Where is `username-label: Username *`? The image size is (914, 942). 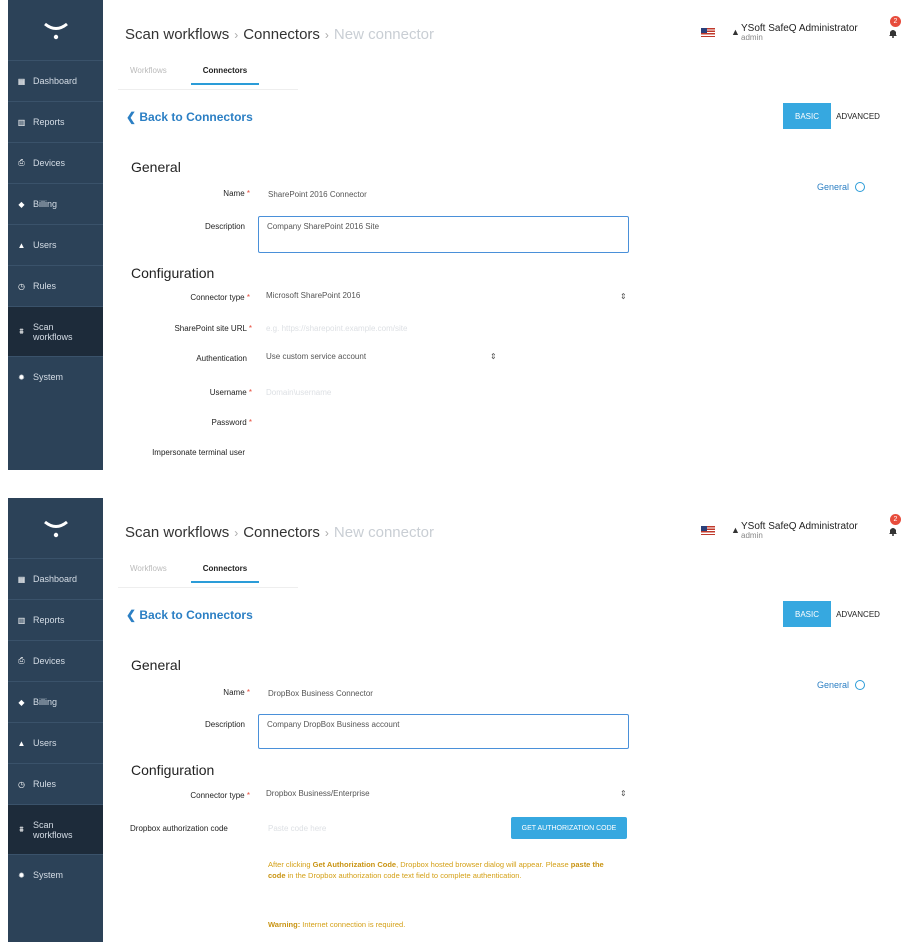
username-label: Username * is located at coordinates (230, 392).